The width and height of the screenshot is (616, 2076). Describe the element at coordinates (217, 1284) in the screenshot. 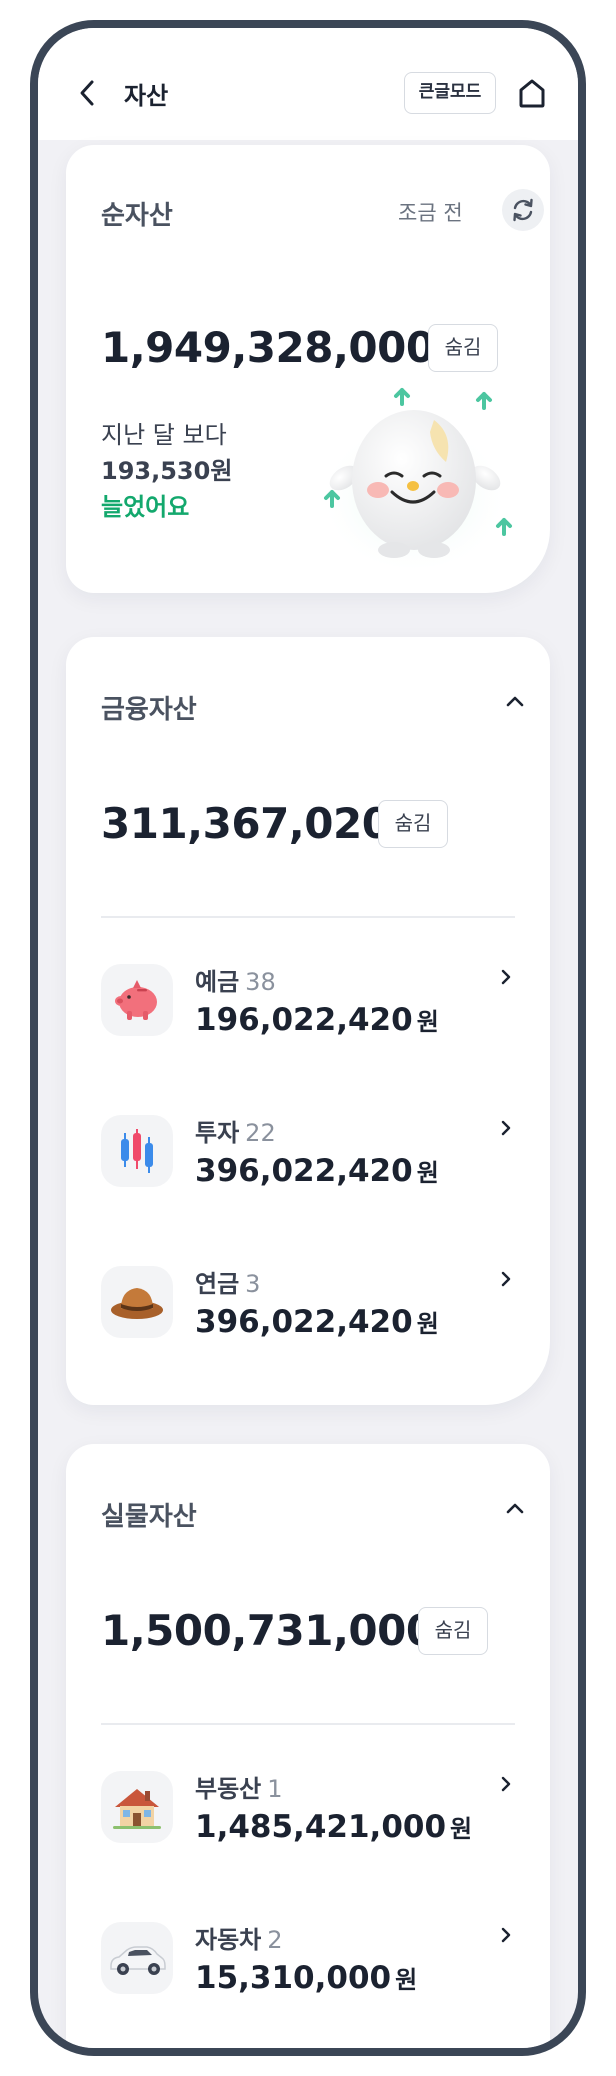

I see `pension-label-text: 연금` at that location.